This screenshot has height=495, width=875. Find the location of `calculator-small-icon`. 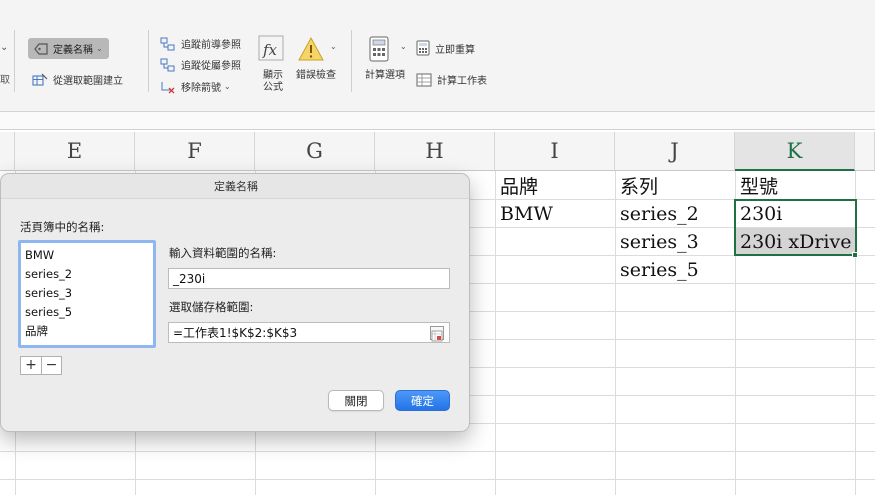

calculator-small-icon is located at coordinates (423, 48).